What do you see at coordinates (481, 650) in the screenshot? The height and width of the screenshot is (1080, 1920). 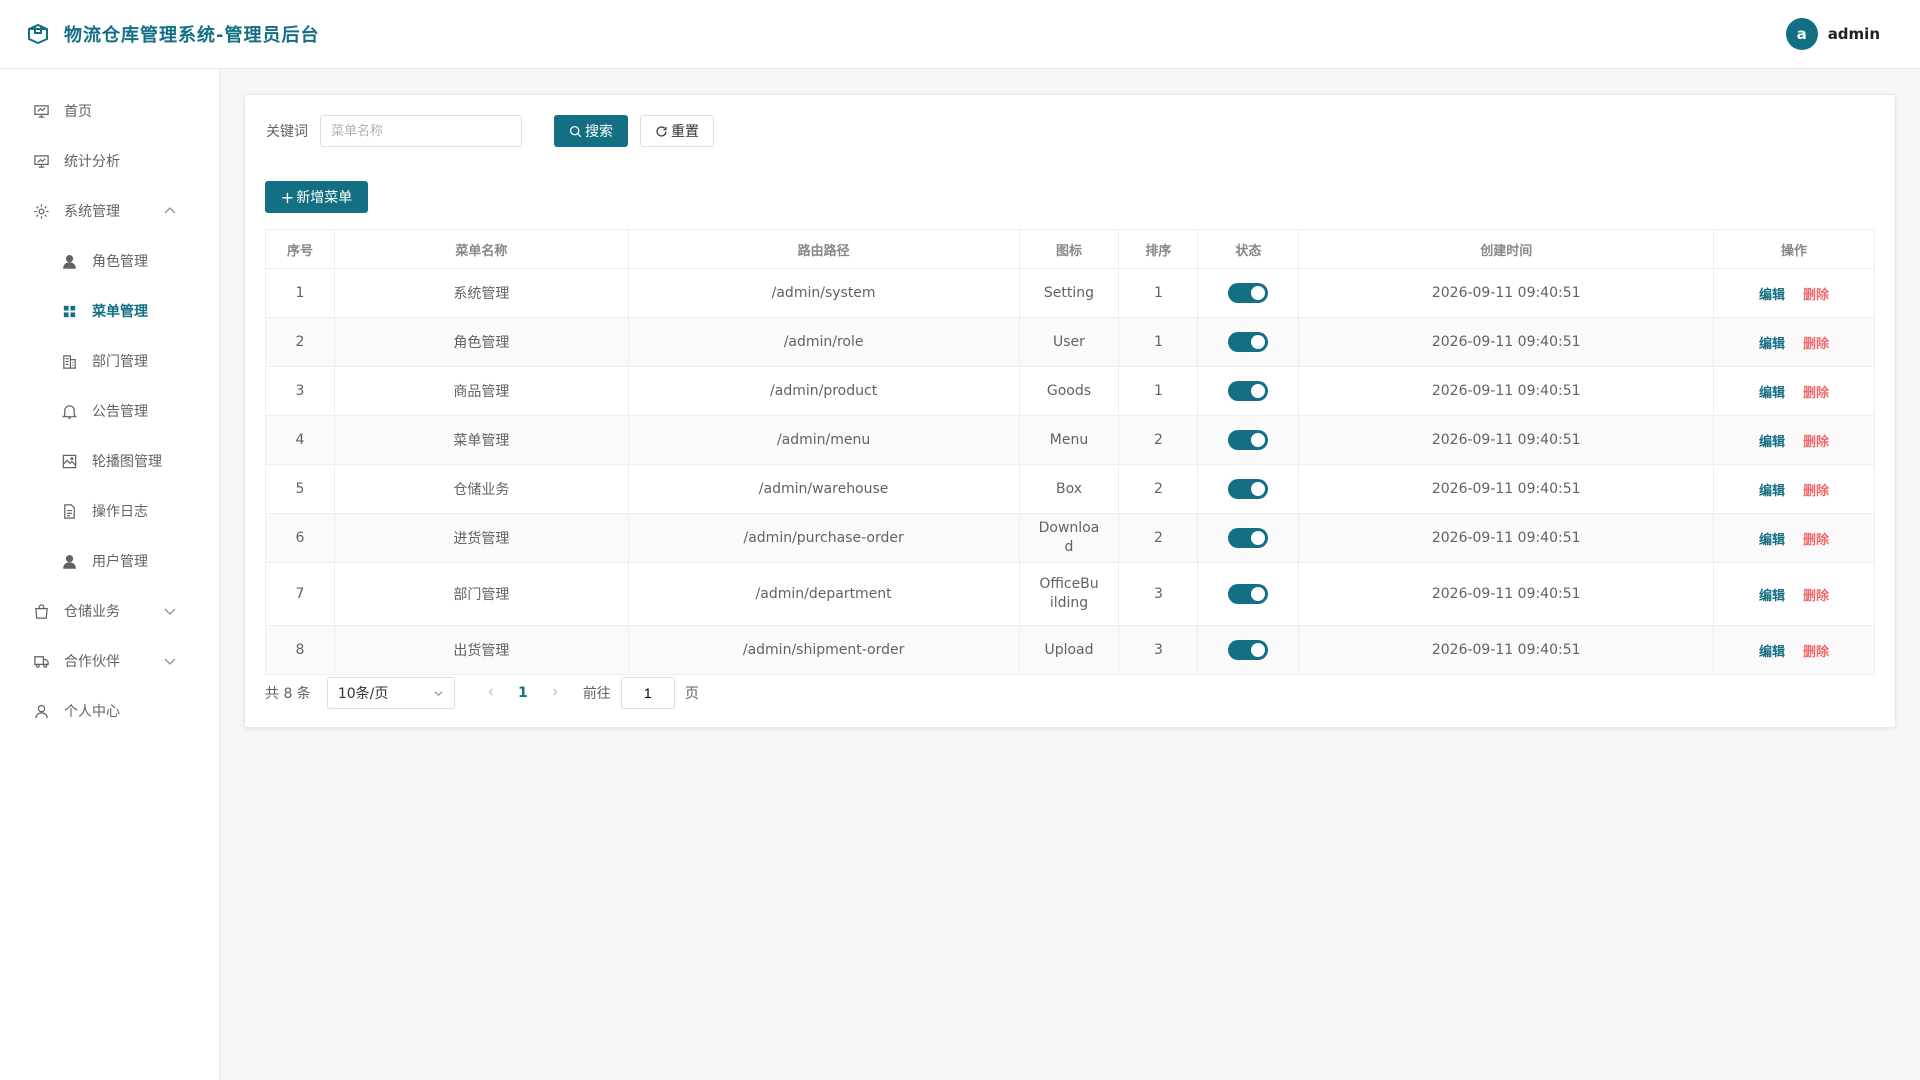 I see `cell-name: 出货管理` at bounding box center [481, 650].